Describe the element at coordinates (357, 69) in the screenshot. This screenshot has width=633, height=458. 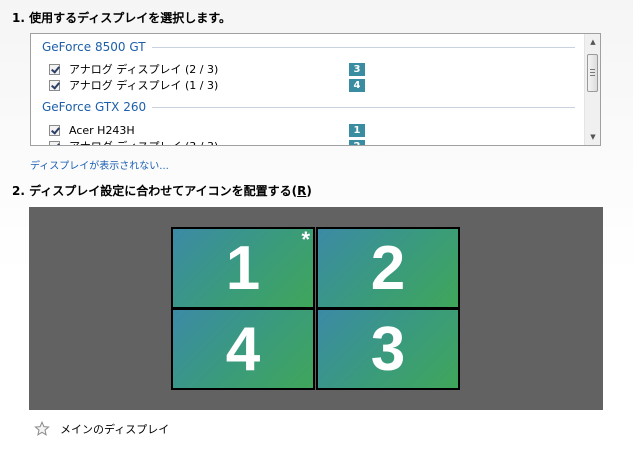
I see `display-number-badge: 3` at that location.